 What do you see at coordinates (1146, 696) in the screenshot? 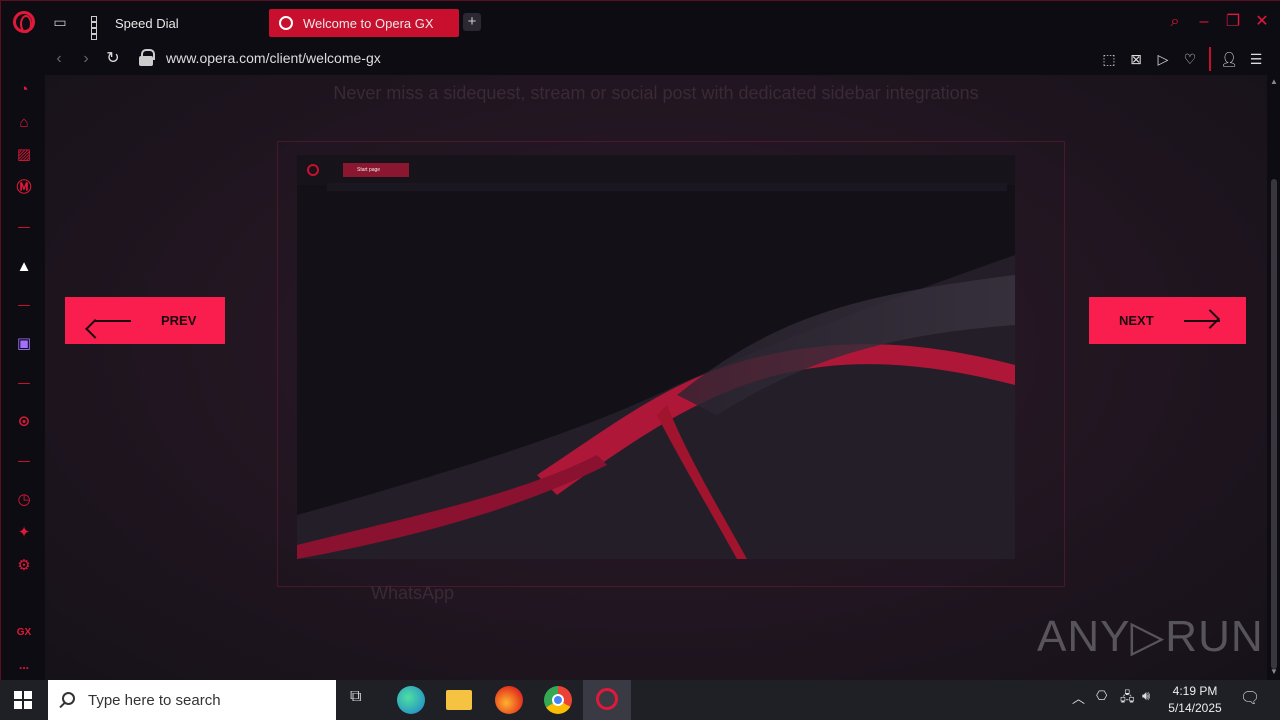
I see `volume-icon: 🔊︎` at bounding box center [1146, 696].